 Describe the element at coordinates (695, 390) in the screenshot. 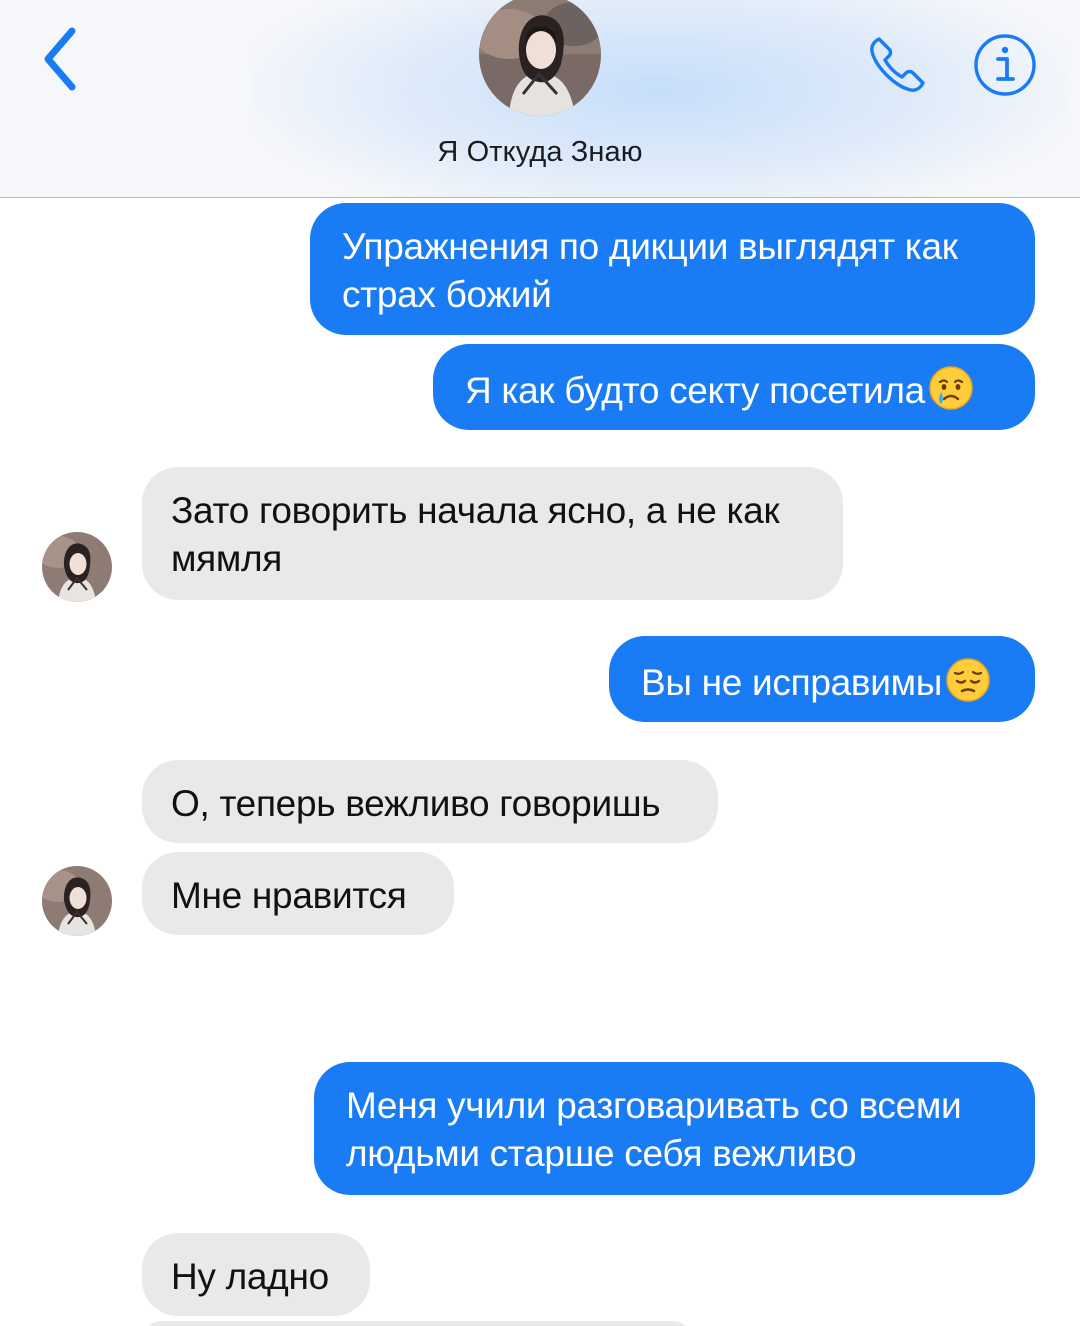

I see `message-text: Я как будто секту посетила` at that location.